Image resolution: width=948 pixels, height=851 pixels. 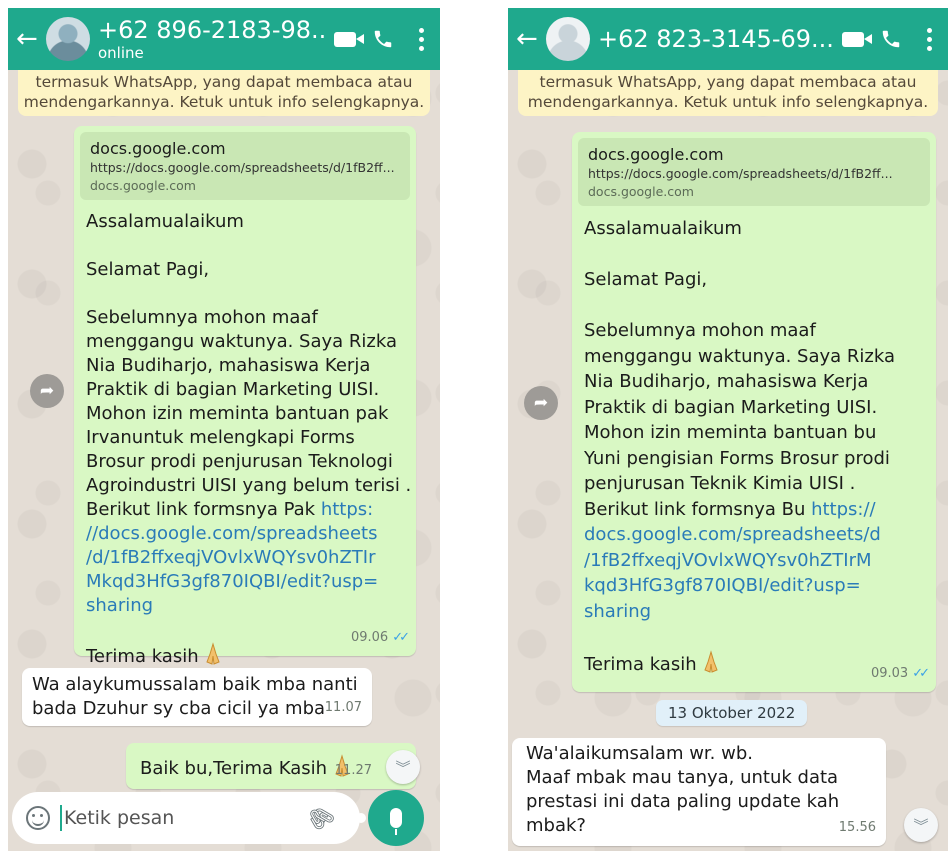 What do you see at coordinates (249, 485) in the screenshot?
I see `message-line: Agroindustri UISI yang belum terisi .` at bounding box center [249, 485].